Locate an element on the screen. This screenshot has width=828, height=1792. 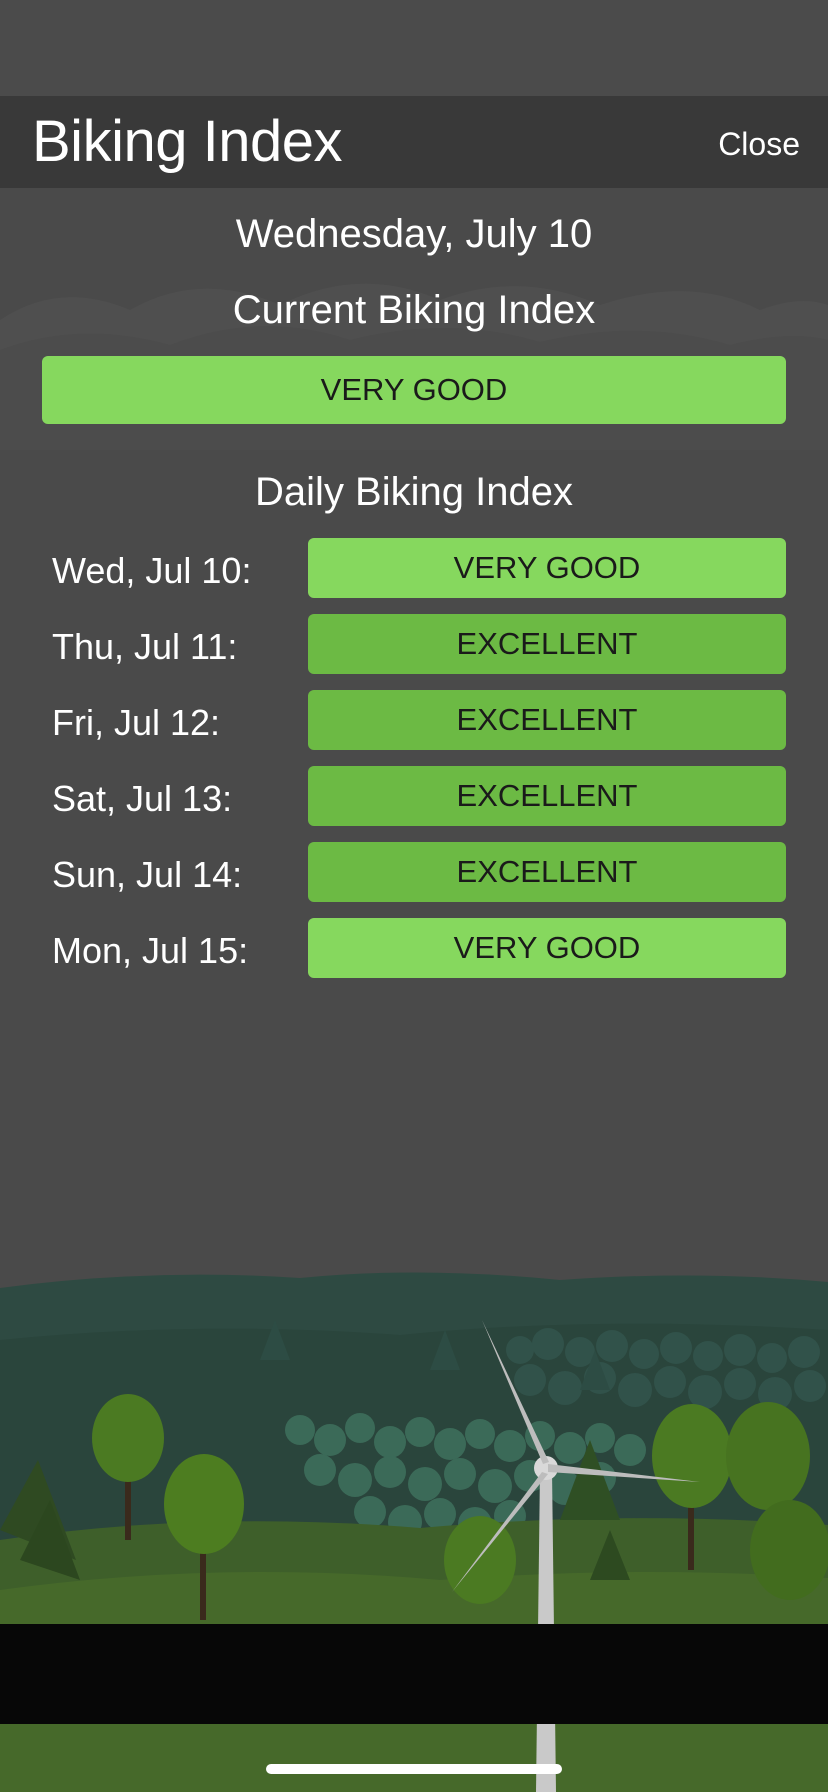
status-bar is located at coordinates (414, 48).